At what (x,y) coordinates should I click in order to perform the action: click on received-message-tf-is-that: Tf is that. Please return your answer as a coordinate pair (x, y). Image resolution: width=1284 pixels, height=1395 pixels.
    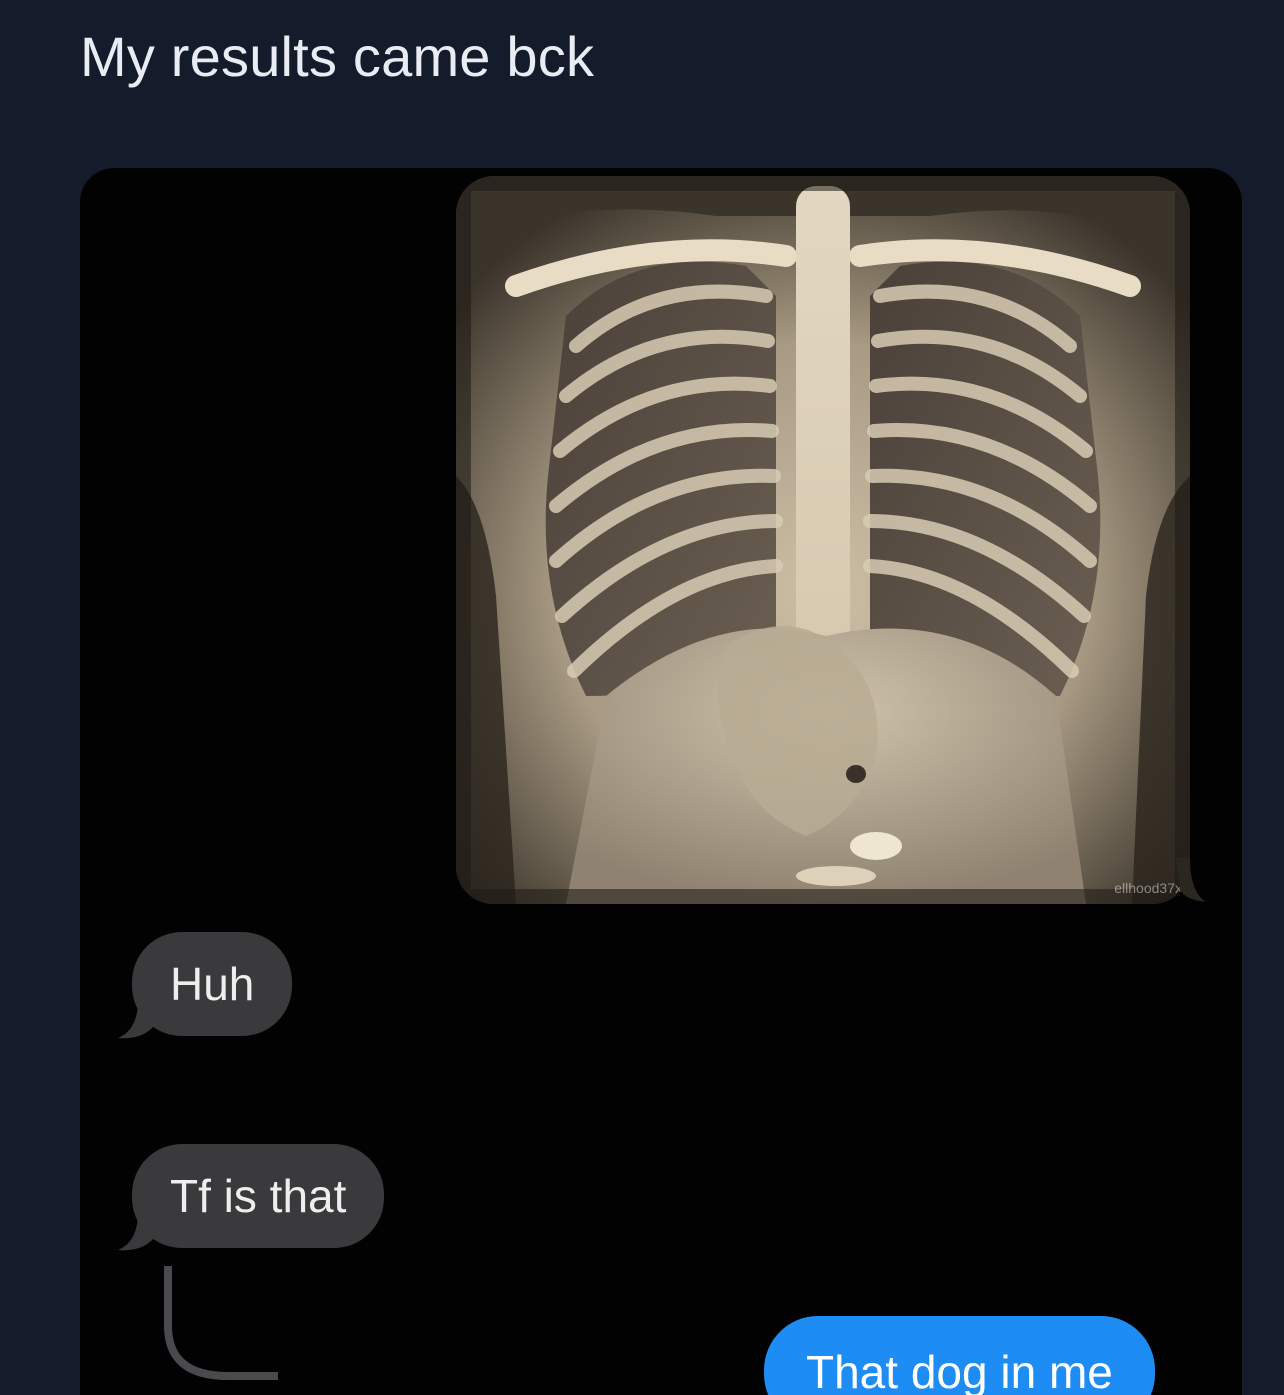
    Looking at the image, I should click on (258, 1196).